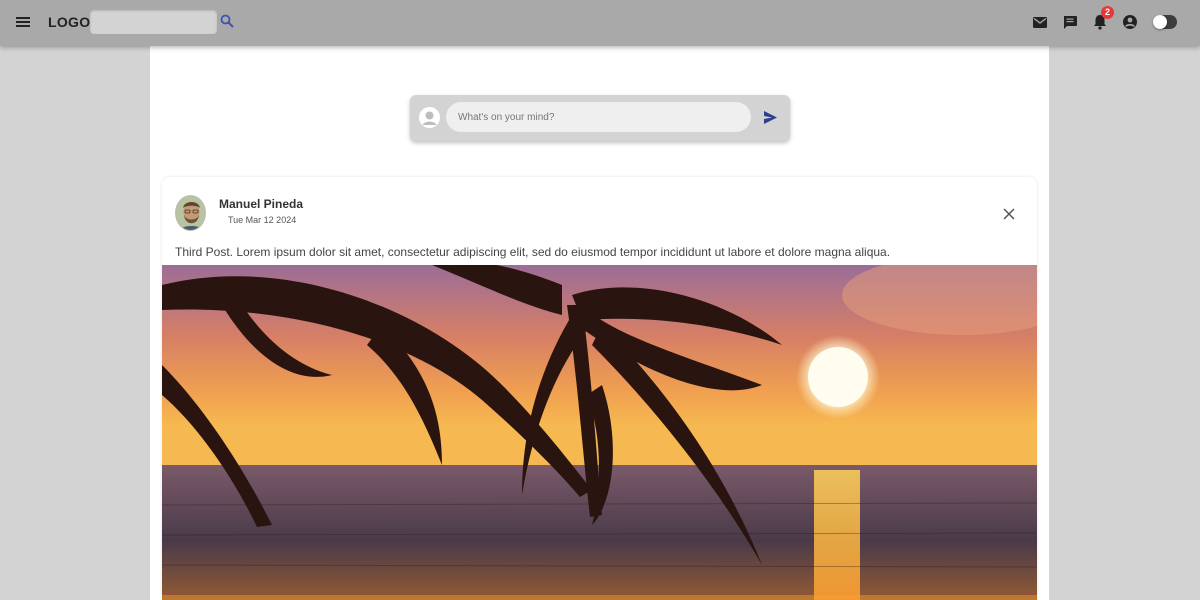  What do you see at coordinates (600, 23) in the screenshot?
I see `app-bar: LOGO 2` at bounding box center [600, 23].